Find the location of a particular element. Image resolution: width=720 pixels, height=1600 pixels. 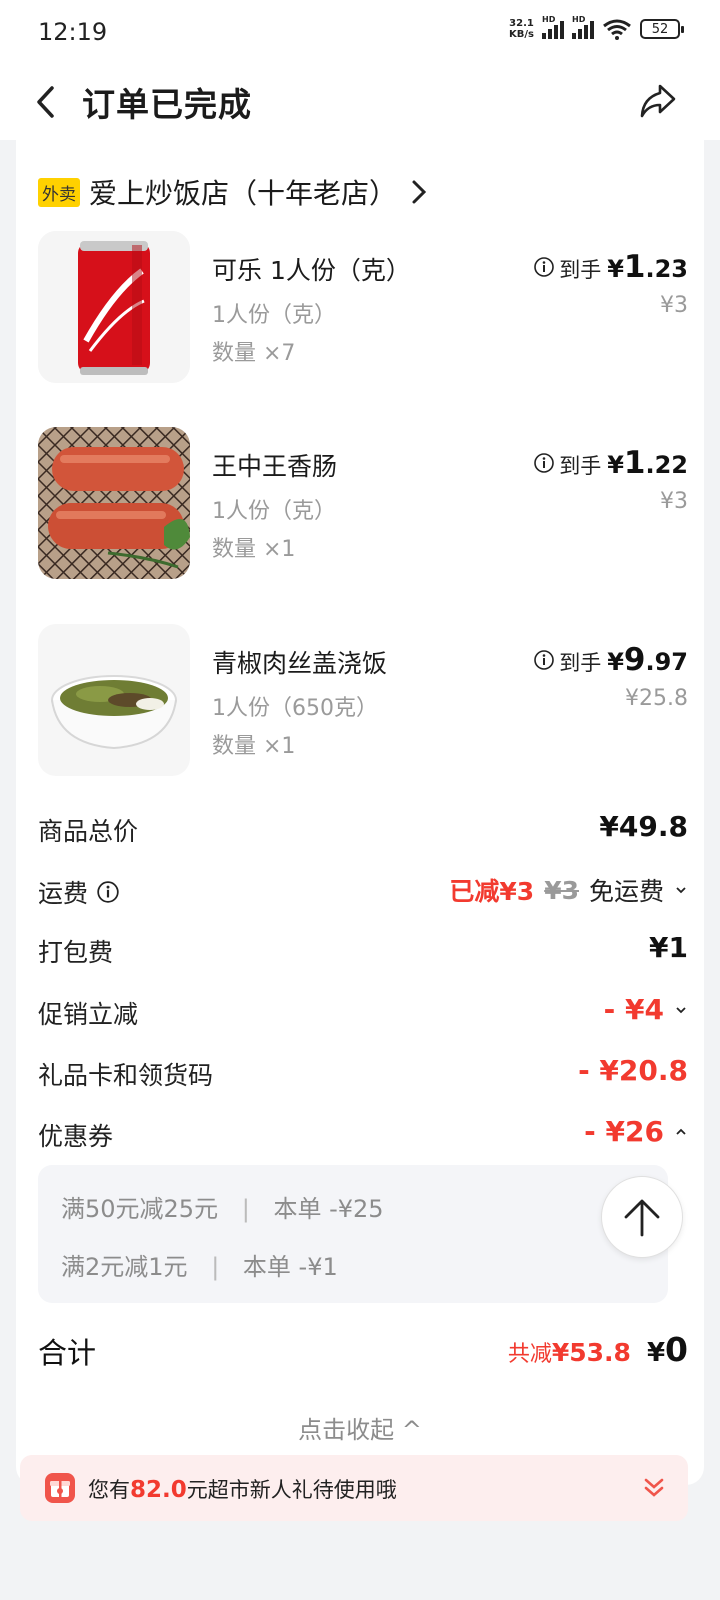

total-reduction-prefix: 共减 is located at coordinates (529, 1354).